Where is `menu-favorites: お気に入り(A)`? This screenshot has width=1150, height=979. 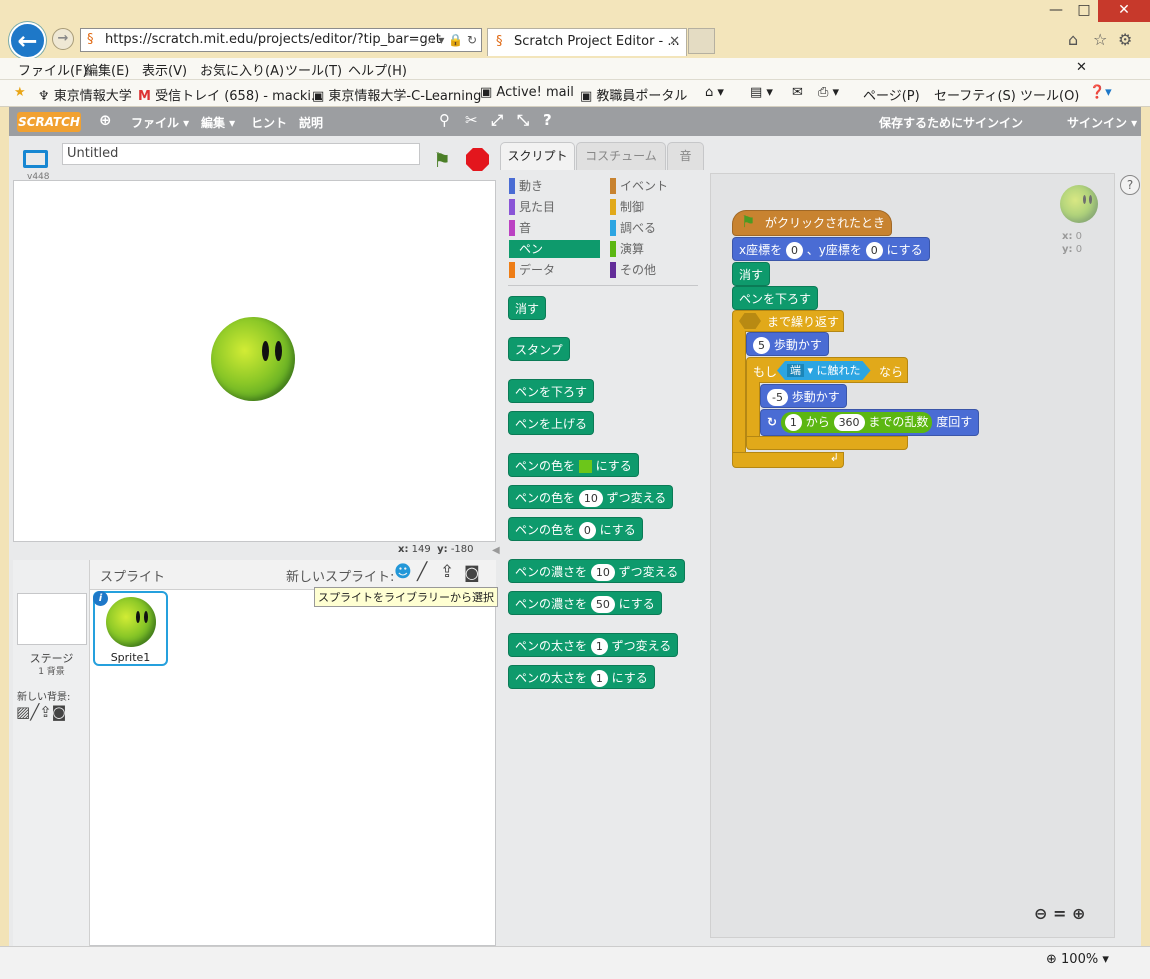
menu-favorites: お気に入り(A) is located at coordinates (242, 69).